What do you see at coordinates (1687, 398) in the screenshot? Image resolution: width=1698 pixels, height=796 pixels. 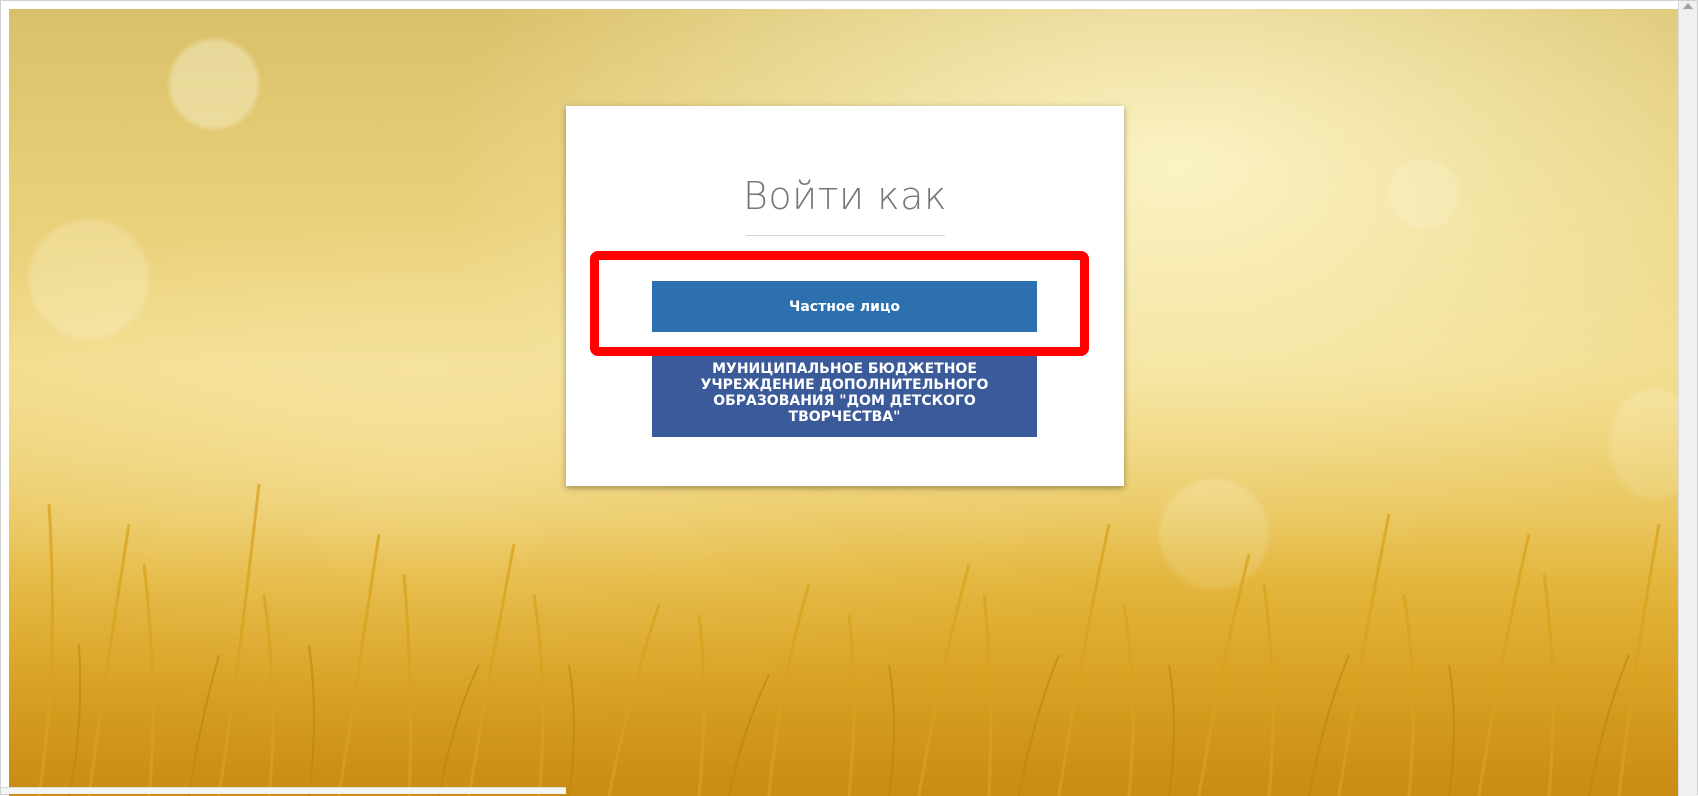 I see `vertical-scrollbar` at bounding box center [1687, 398].